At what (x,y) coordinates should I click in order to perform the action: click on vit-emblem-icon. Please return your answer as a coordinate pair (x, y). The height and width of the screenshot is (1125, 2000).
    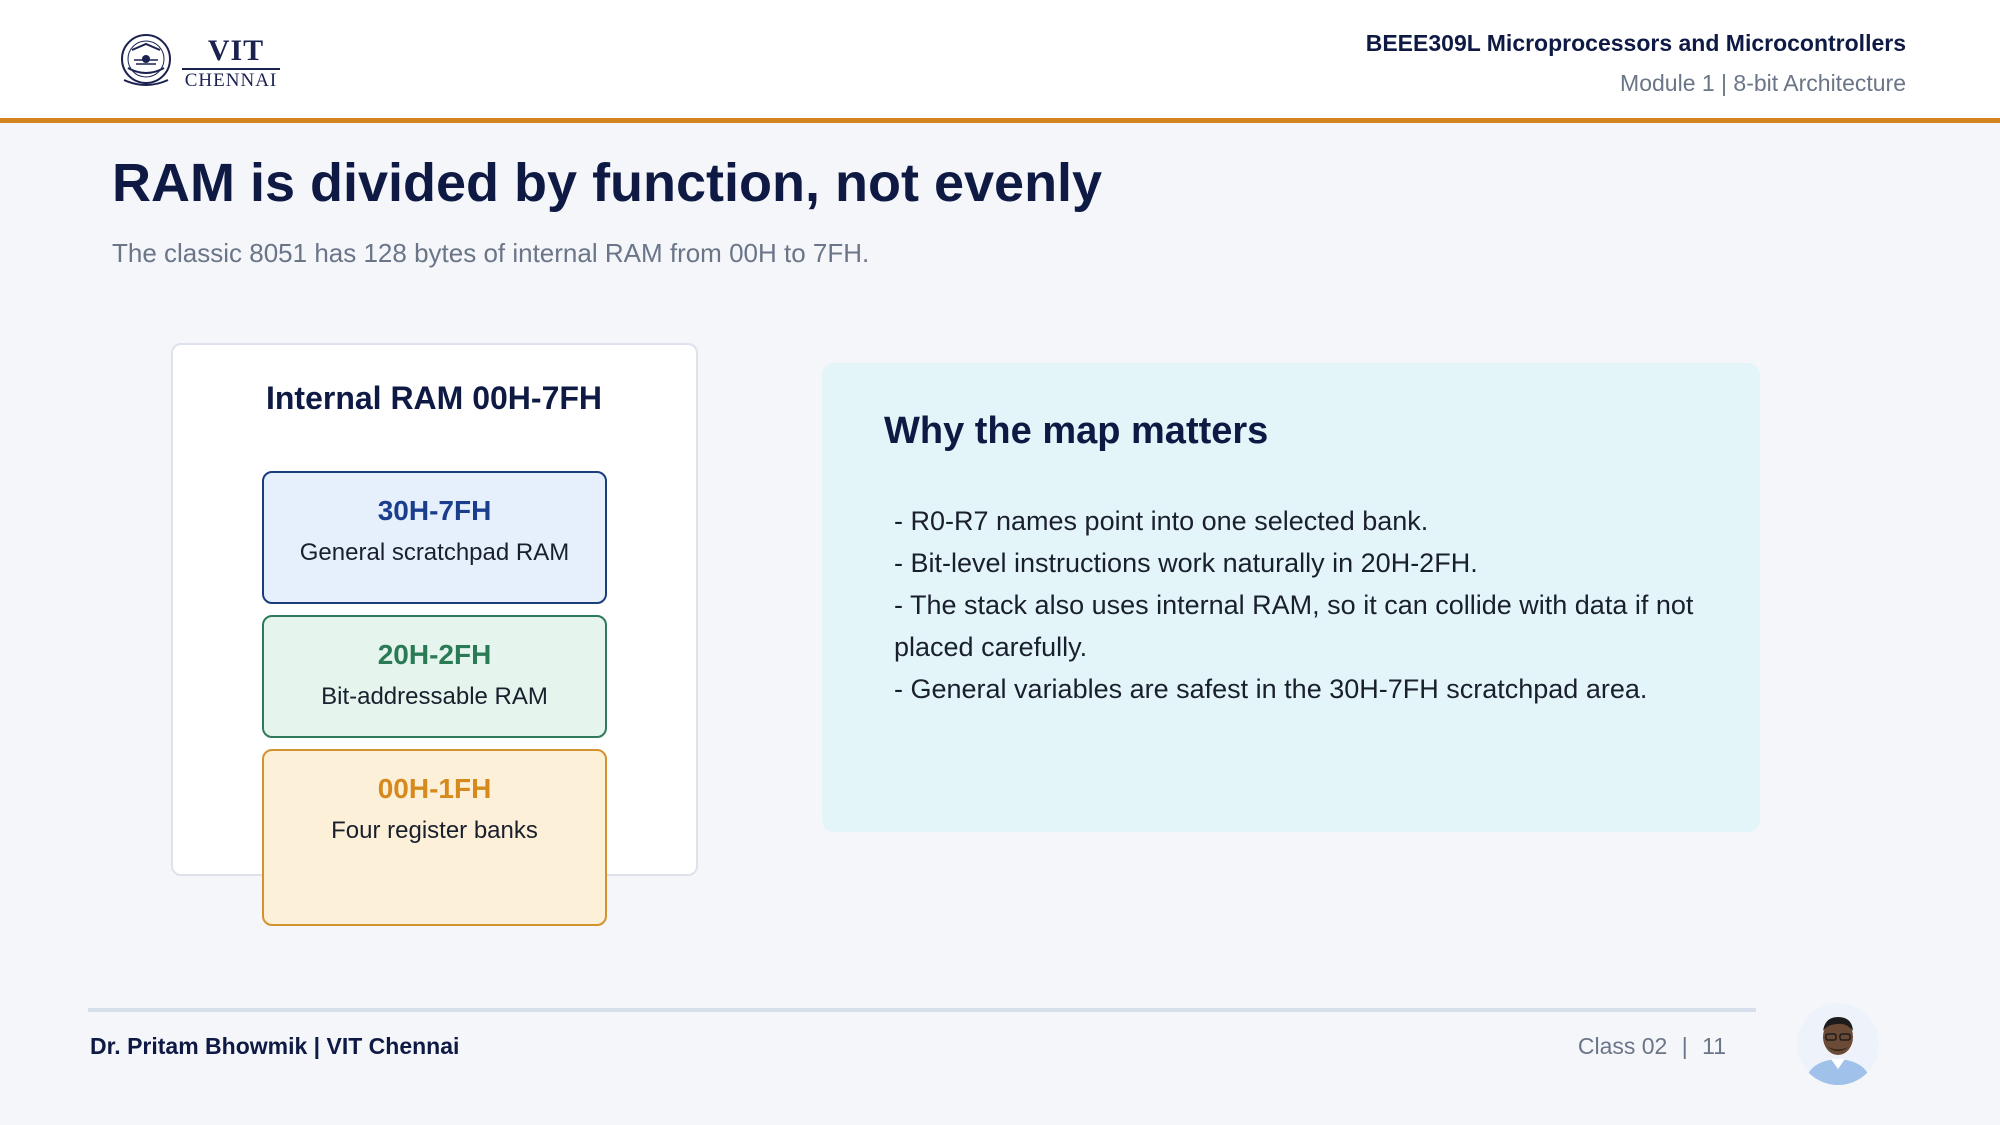
    Looking at the image, I should click on (146, 60).